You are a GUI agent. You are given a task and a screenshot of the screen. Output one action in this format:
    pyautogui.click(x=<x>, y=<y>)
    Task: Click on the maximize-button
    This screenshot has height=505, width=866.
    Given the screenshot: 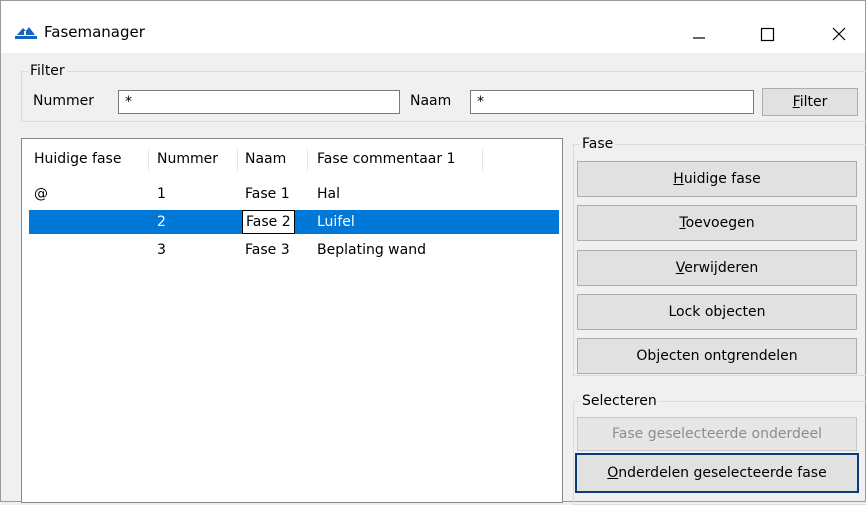 What is the action you would take?
    pyautogui.click(x=767, y=34)
    